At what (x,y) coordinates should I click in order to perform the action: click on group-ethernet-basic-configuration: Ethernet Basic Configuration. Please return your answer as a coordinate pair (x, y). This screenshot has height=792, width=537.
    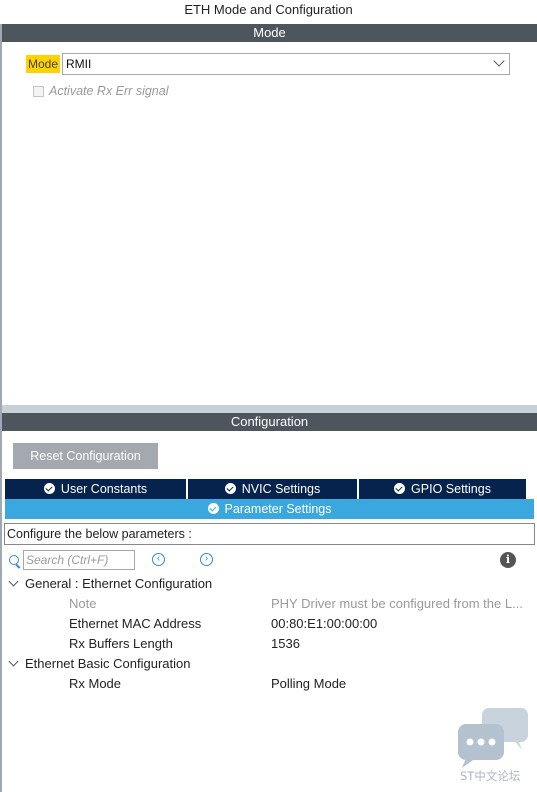
    Looking at the image, I should click on (99, 664).